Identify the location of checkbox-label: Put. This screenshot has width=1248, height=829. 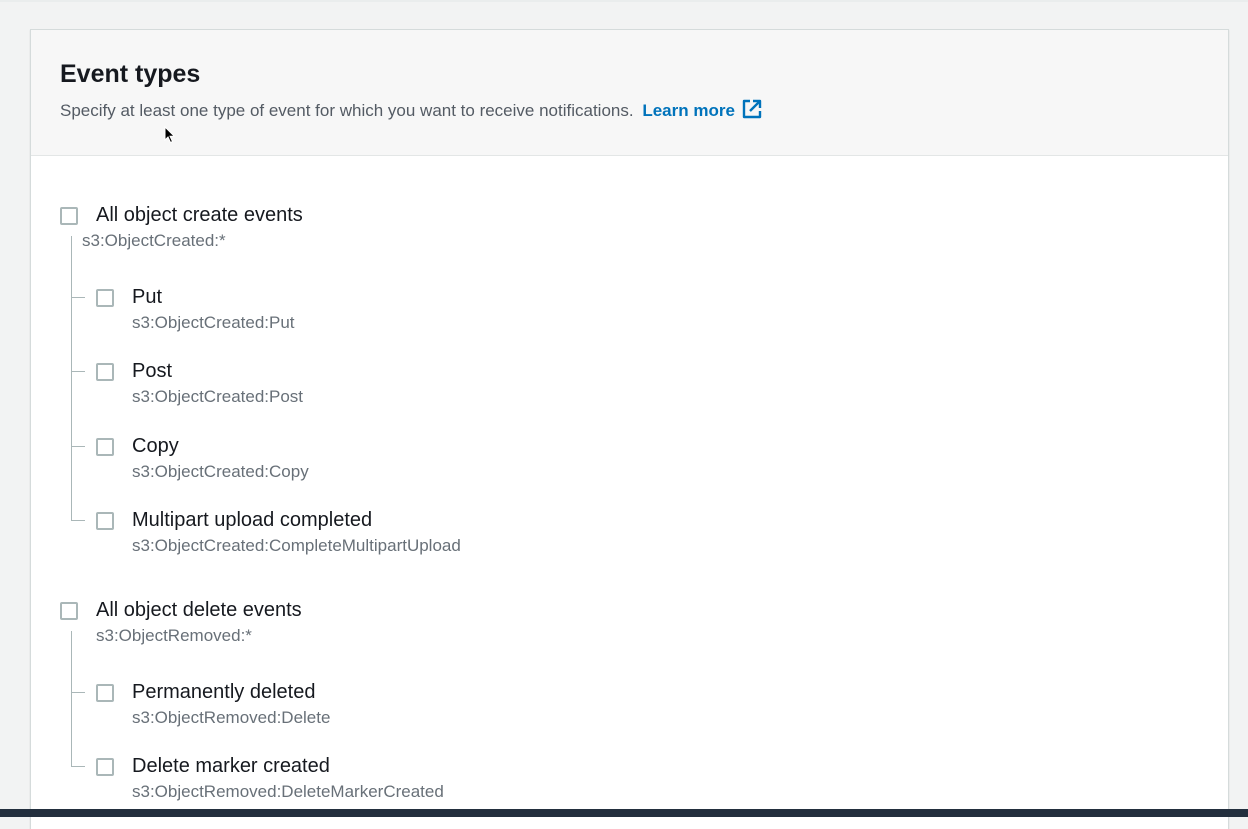
(147, 297).